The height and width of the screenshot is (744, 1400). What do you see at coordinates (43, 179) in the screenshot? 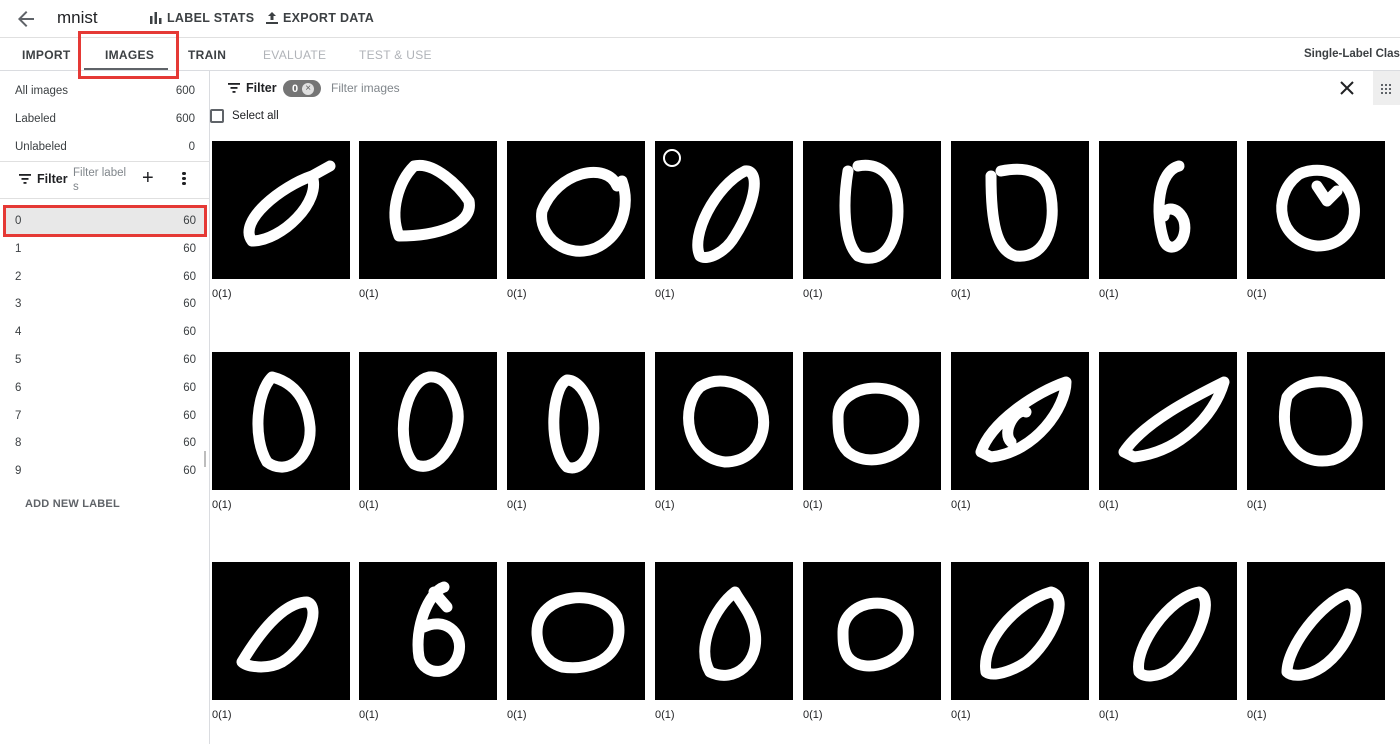
I see `label-filter-button: Filter` at bounding box center [43, 179].